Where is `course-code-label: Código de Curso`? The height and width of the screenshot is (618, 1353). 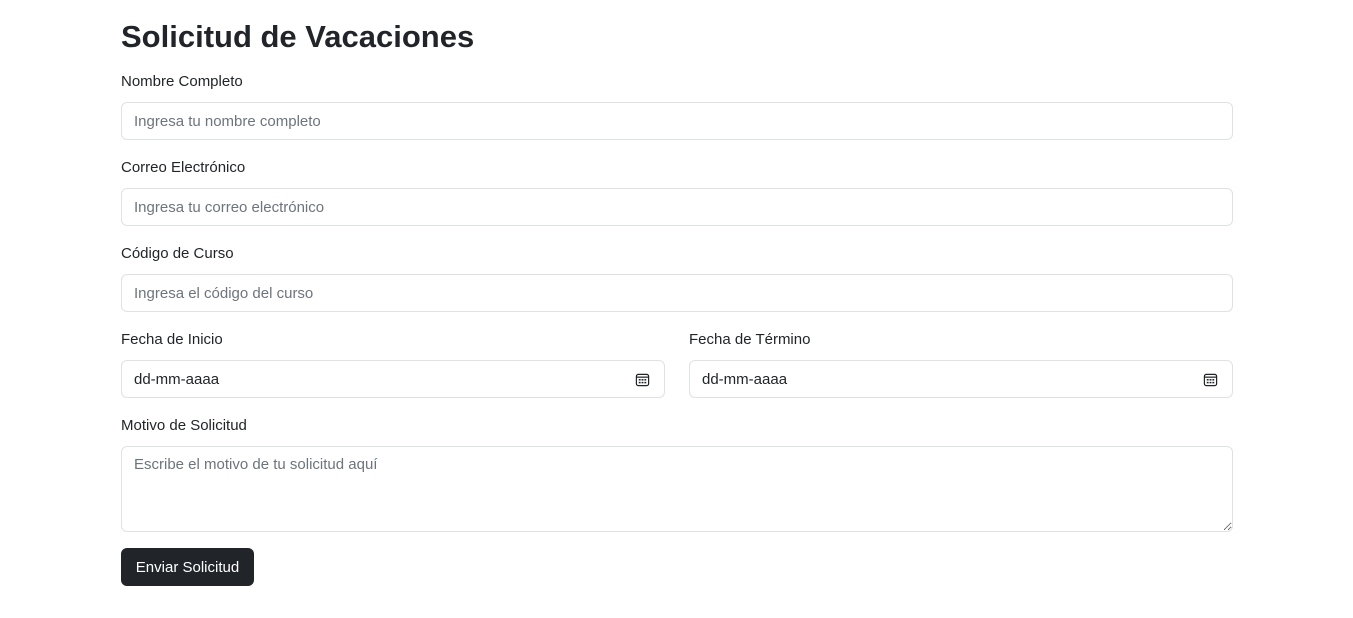
course-code-label: Código de Curso is located at coordinates (177, 253).